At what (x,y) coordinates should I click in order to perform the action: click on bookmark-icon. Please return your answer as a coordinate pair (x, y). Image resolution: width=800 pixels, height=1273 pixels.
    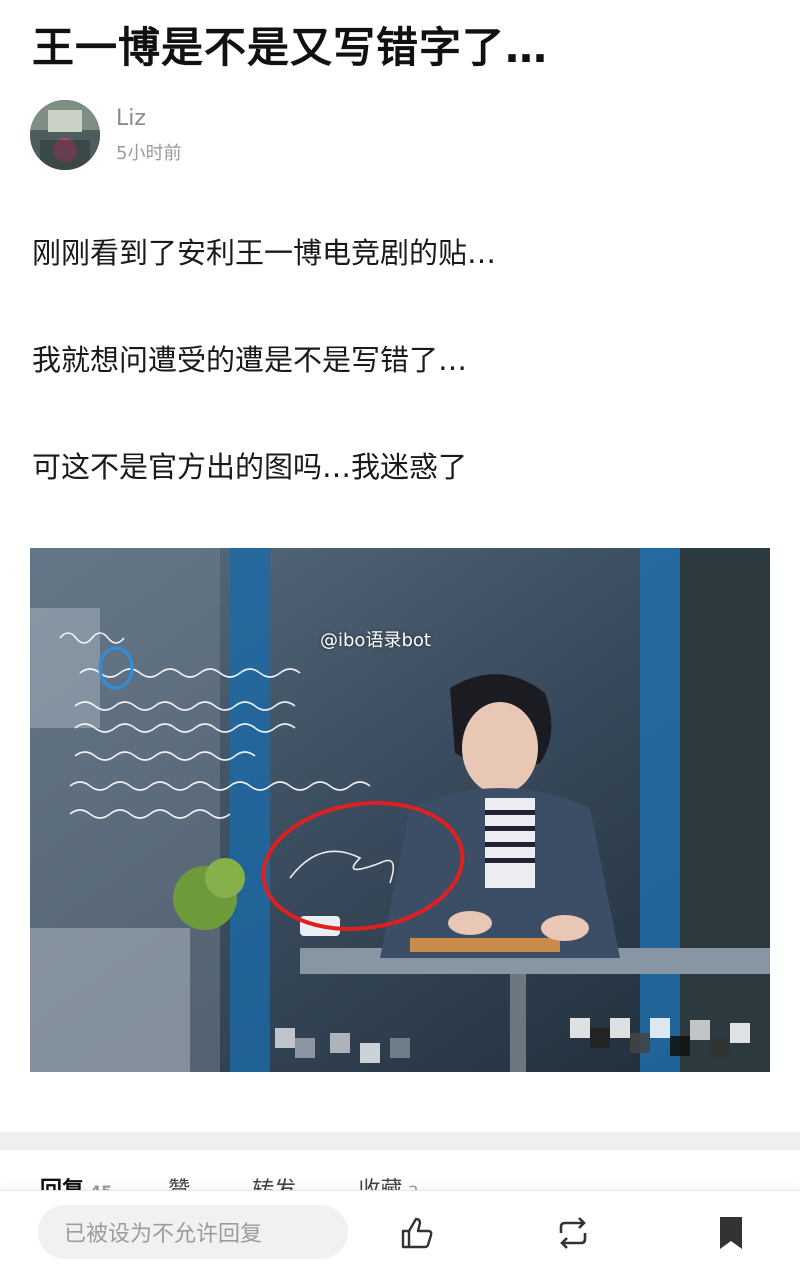
    Looking at the image, I should click on (731, 1233).